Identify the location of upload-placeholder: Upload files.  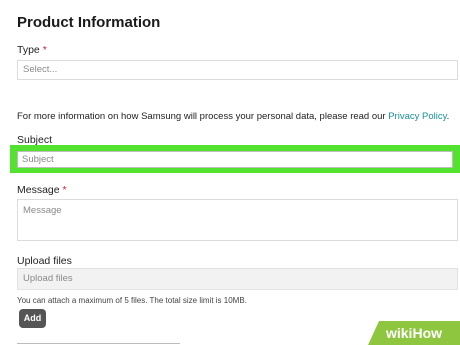
(48, 278).